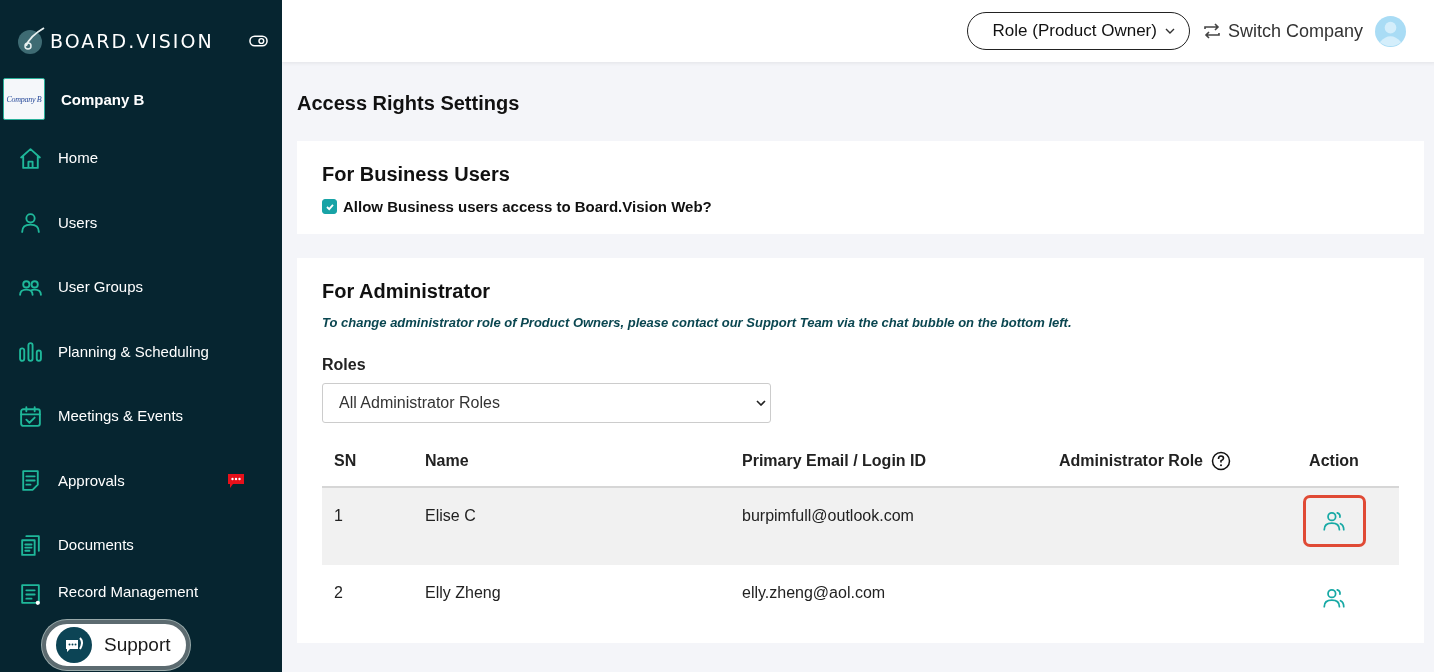  I want to click on table-cell: 1, so click(338, 515).